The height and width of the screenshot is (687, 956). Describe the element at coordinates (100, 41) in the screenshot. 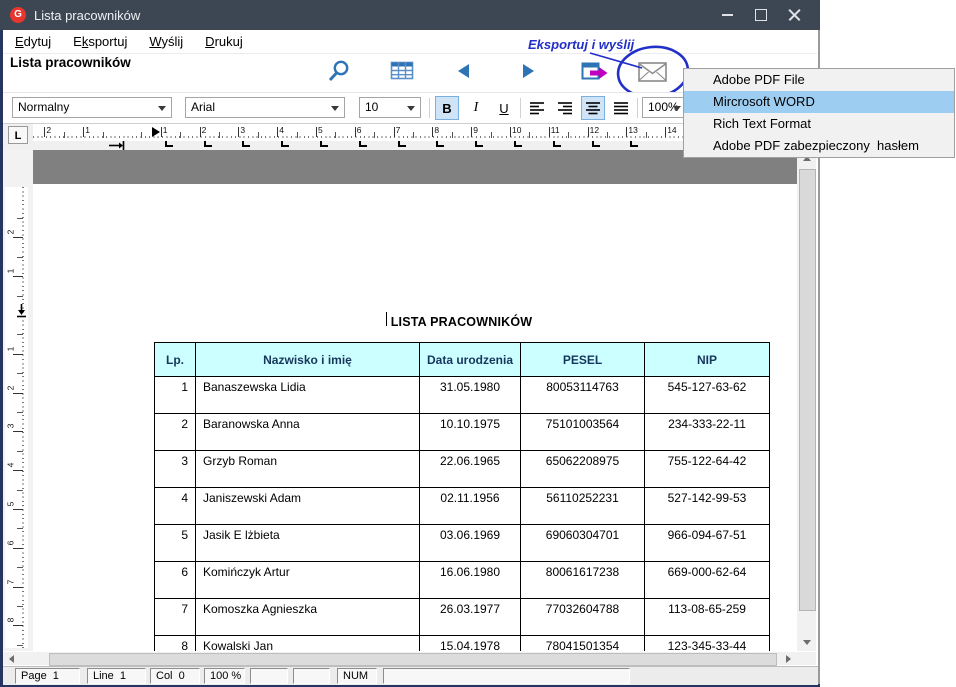

I see `menu-item-eksportuj: Eksportuj` at that location.